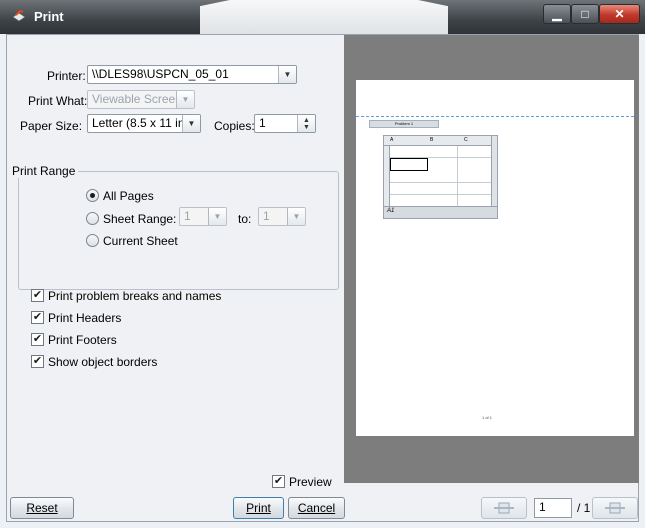 This screenshot has height=528, width=645. I want to click on preview-col-c: C, so click(466, 140).